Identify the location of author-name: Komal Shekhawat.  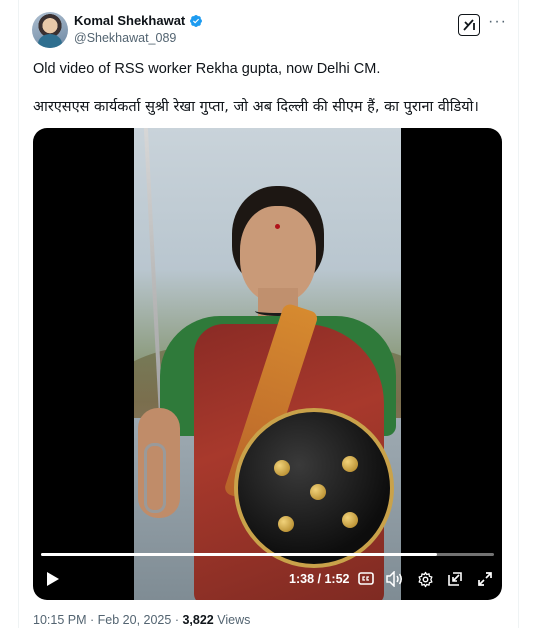
(129, 20).